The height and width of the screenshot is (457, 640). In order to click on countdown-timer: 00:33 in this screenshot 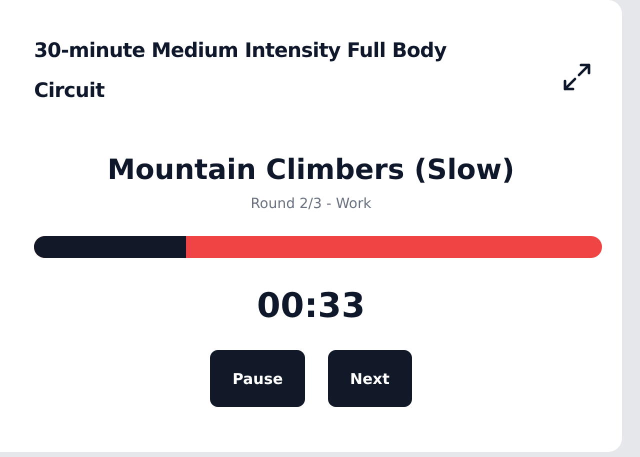, I will do `click(311, 306)`.